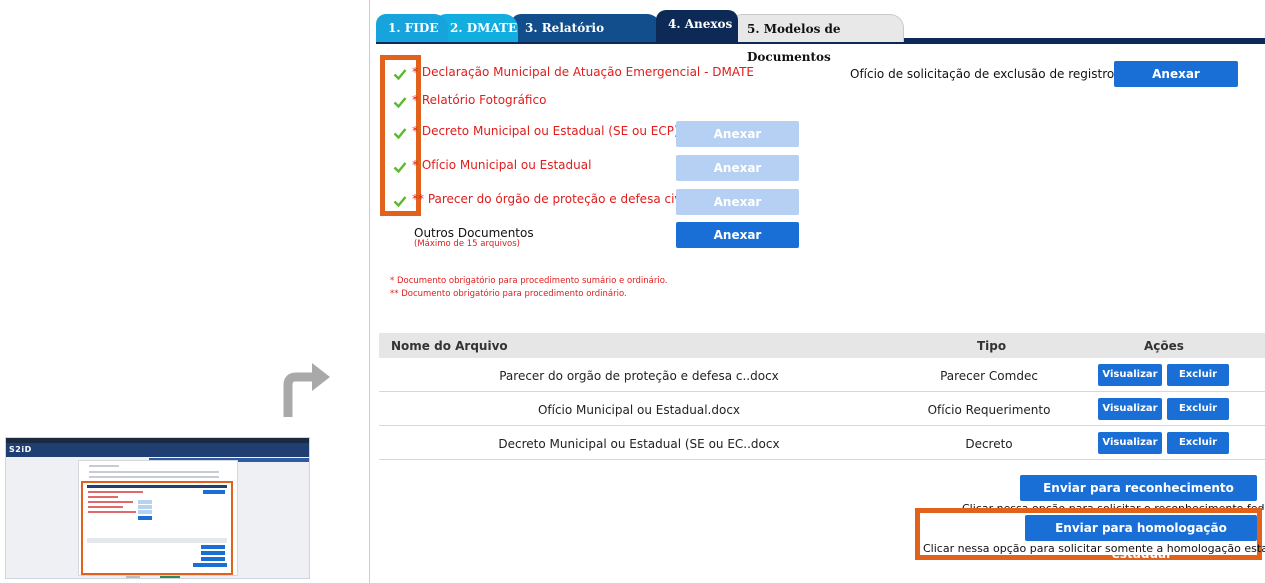 This screenshot has width=1265, height=583. I want to click on enviar-homologacao-estadual-button: Enviar para homologação estadual, so click(1141, 538).